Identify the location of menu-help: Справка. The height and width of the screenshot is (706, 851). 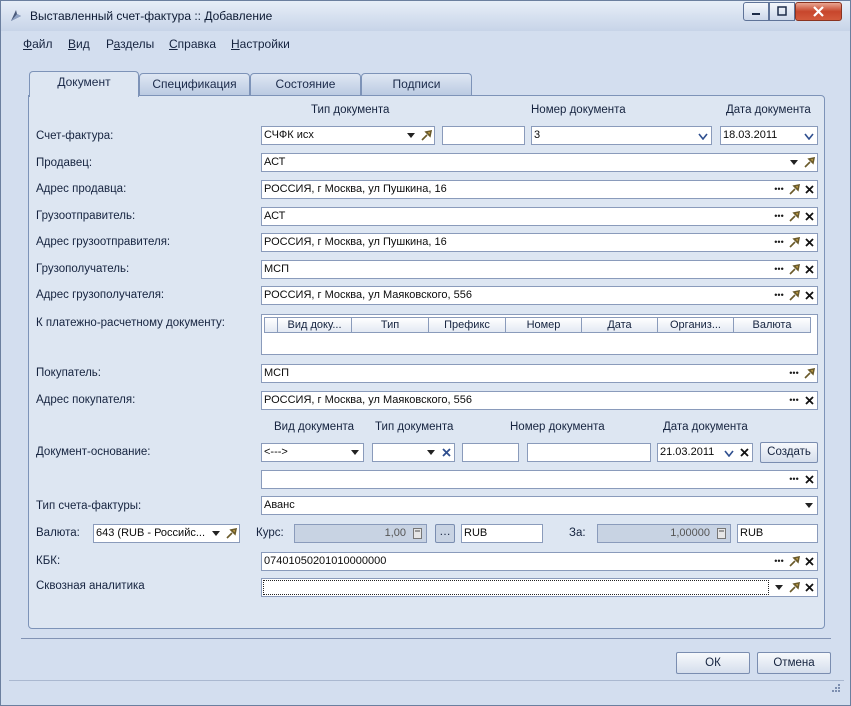
(192, 44).